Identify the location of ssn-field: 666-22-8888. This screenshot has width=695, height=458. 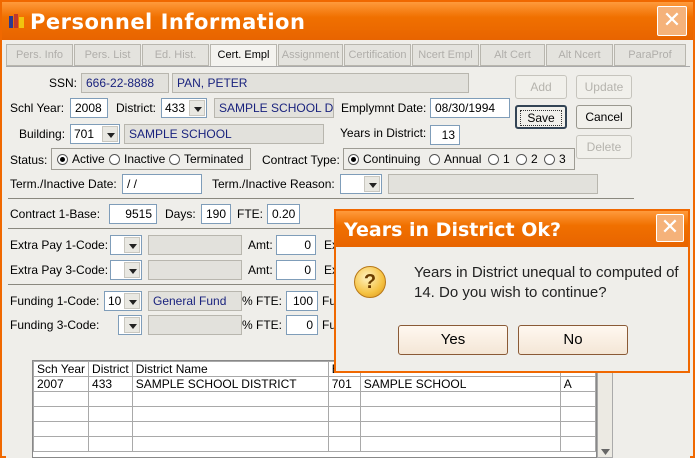
(125, 83).